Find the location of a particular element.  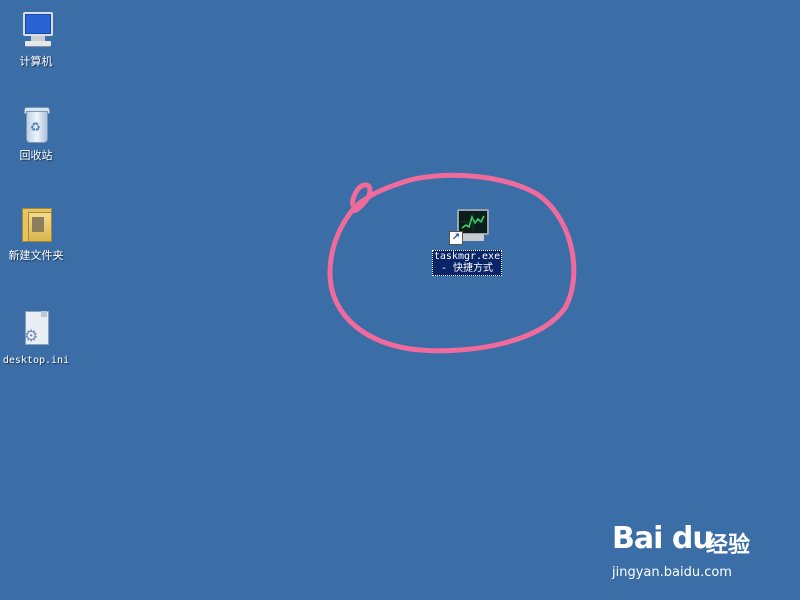

watermark-brand: Bai du is located at coordinates (663, 538).